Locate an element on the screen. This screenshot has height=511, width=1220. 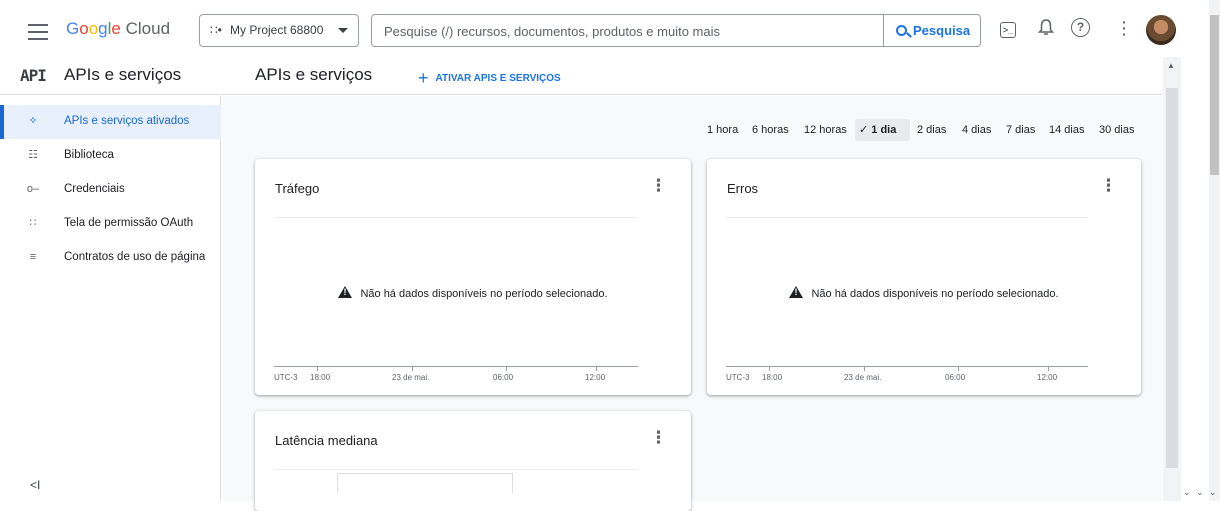
sidebar-item-page-usage: ≡ Contratos de uso de página is located at coordinates (110, 258).